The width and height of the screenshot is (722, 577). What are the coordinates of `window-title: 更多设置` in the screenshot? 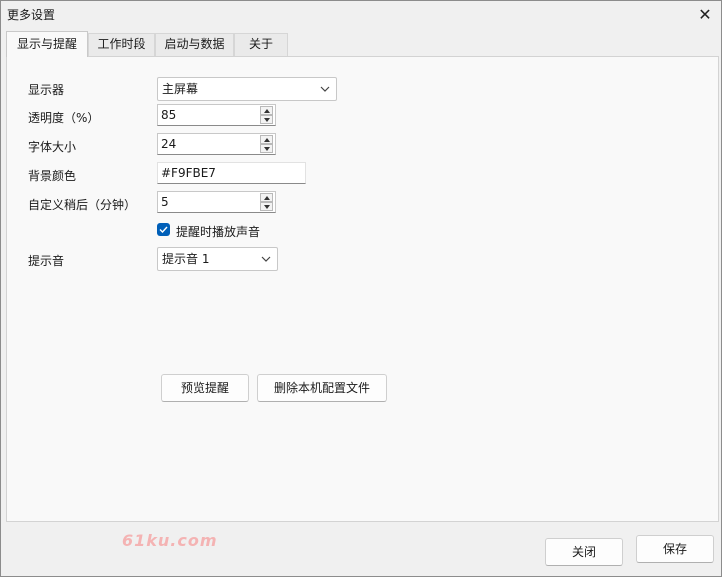 It's located at (31, 15).